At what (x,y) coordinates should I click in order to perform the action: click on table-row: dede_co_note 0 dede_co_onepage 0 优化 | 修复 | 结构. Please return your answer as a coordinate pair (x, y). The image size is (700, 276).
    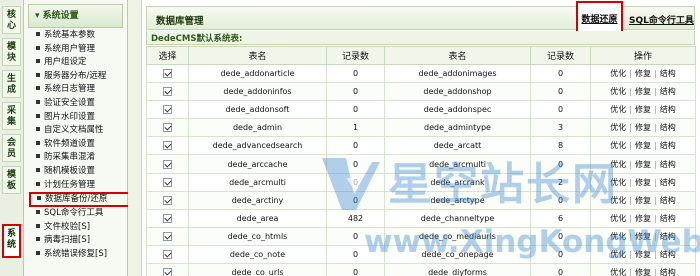
    Looking at the image, I should click on (421, 254).